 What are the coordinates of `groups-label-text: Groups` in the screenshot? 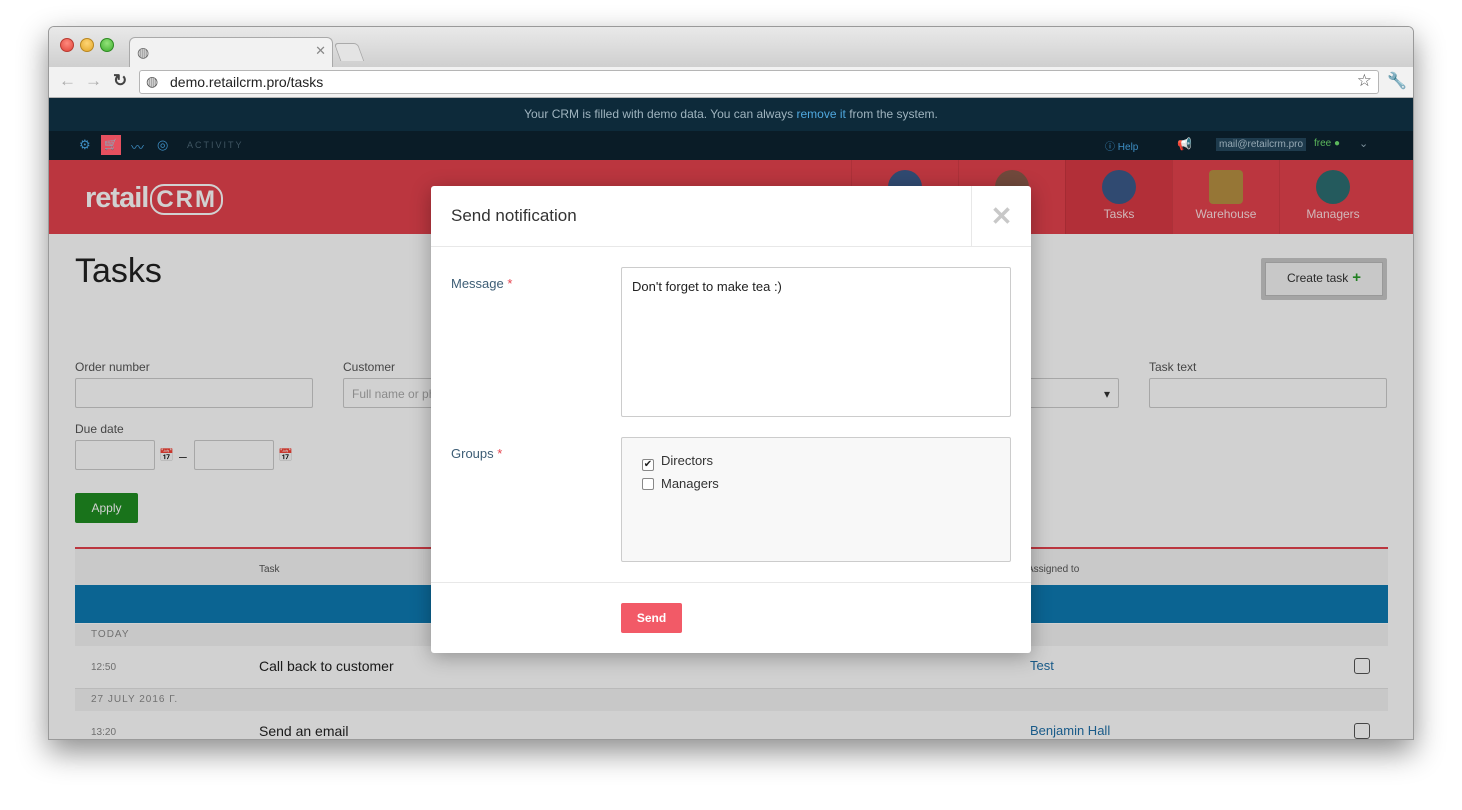 It's located at (472, 453).